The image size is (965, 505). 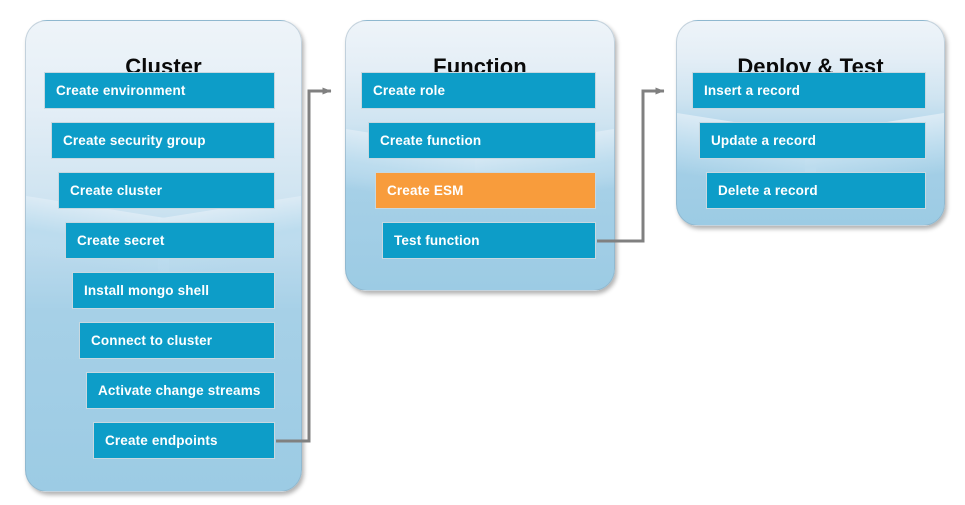 I want to click on step-label: Create role, so click(x=409, y=90).